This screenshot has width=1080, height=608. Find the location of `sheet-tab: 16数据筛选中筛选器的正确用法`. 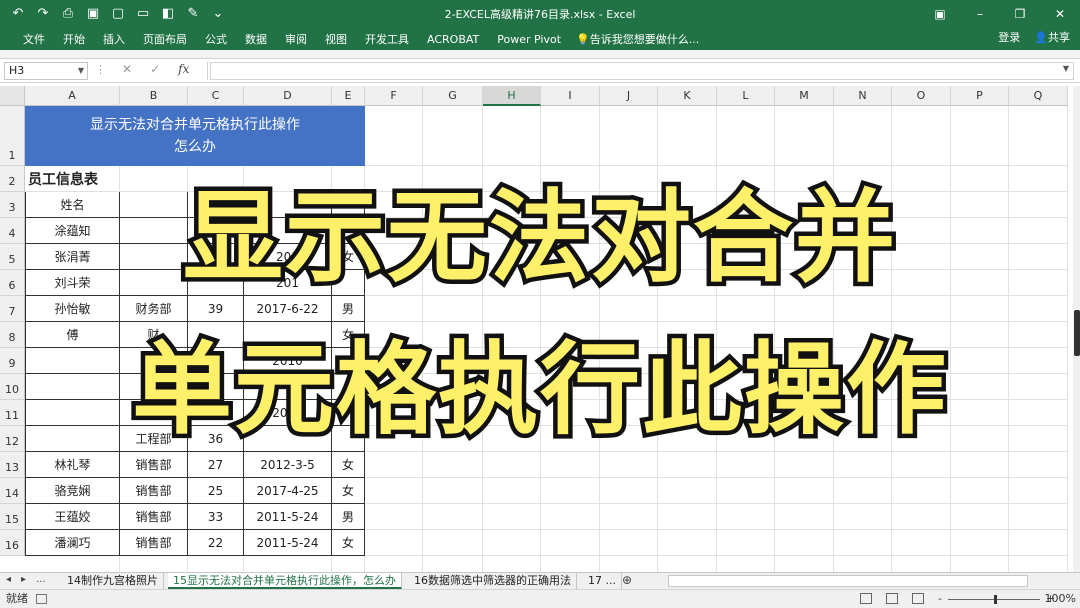

sheet-tab: 16数据筛选中筛选器的正确用法 is located at coordinates (493, 581).